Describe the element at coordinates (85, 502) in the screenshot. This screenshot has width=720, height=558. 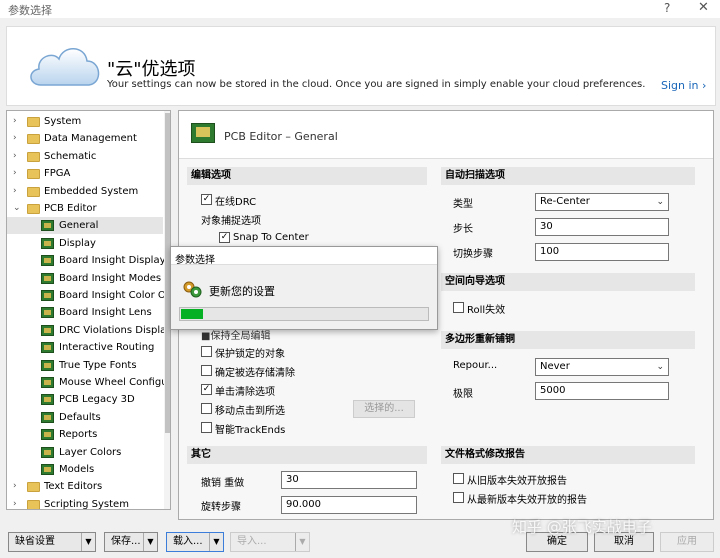
I see `tree-item: › Scripting System` at that location.